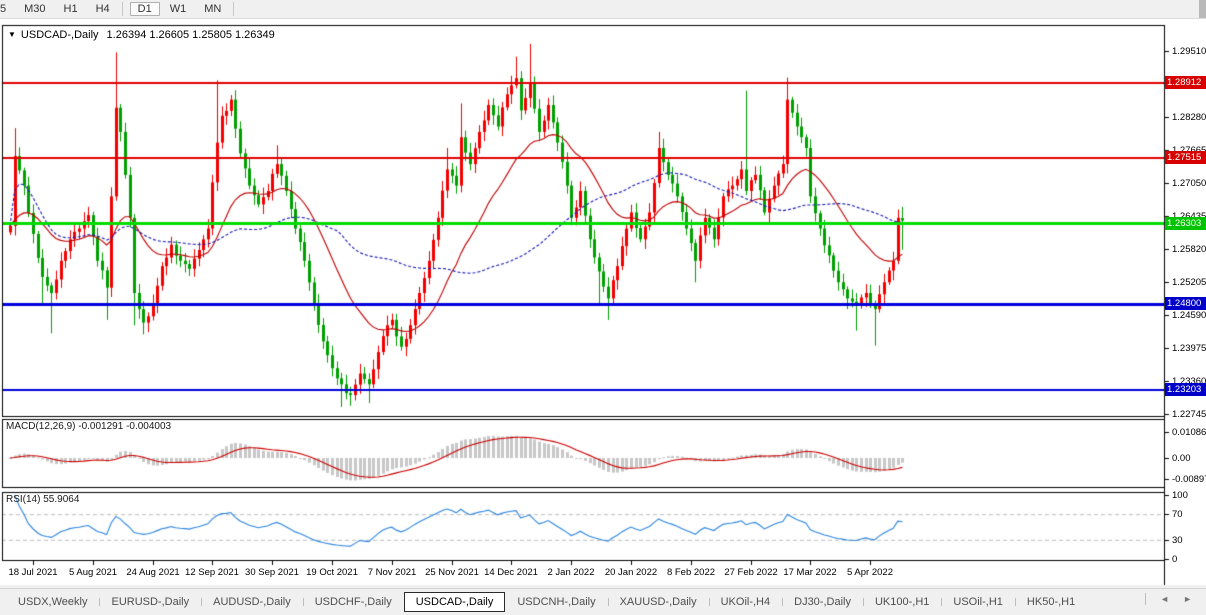 This screenshot has height=615, width=1206. What do you see at coordinates (105, 9) in the screenshot?
I see `timeframe-button: H4` at bounding box center [105, 9].